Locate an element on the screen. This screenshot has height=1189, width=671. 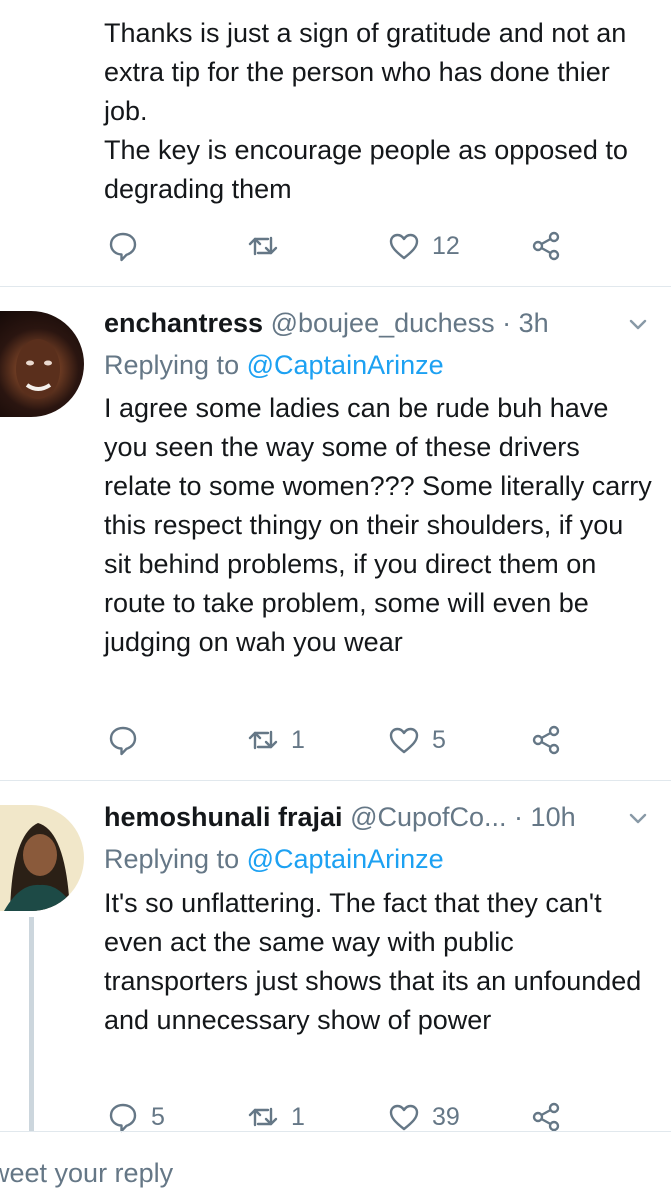
tweet-header: hemoshunali frajai @CupofCo... · 10h is located at coordinates (340, 817).